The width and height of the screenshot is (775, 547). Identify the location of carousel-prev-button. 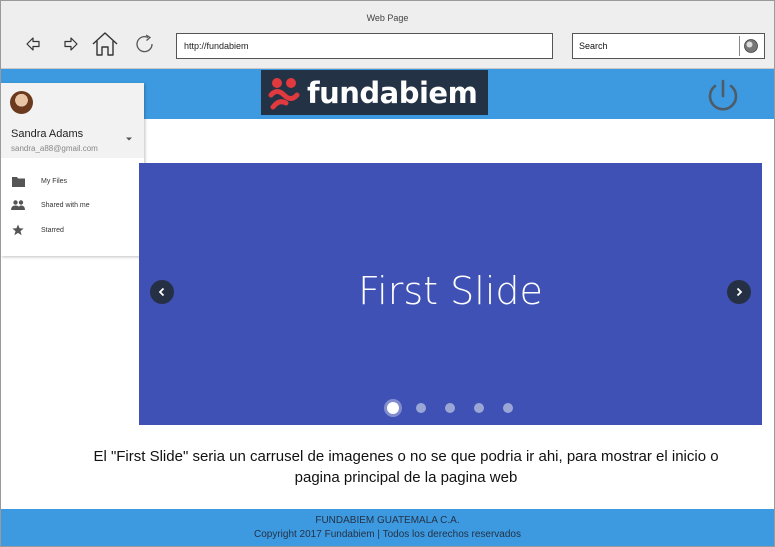
(162, 292).